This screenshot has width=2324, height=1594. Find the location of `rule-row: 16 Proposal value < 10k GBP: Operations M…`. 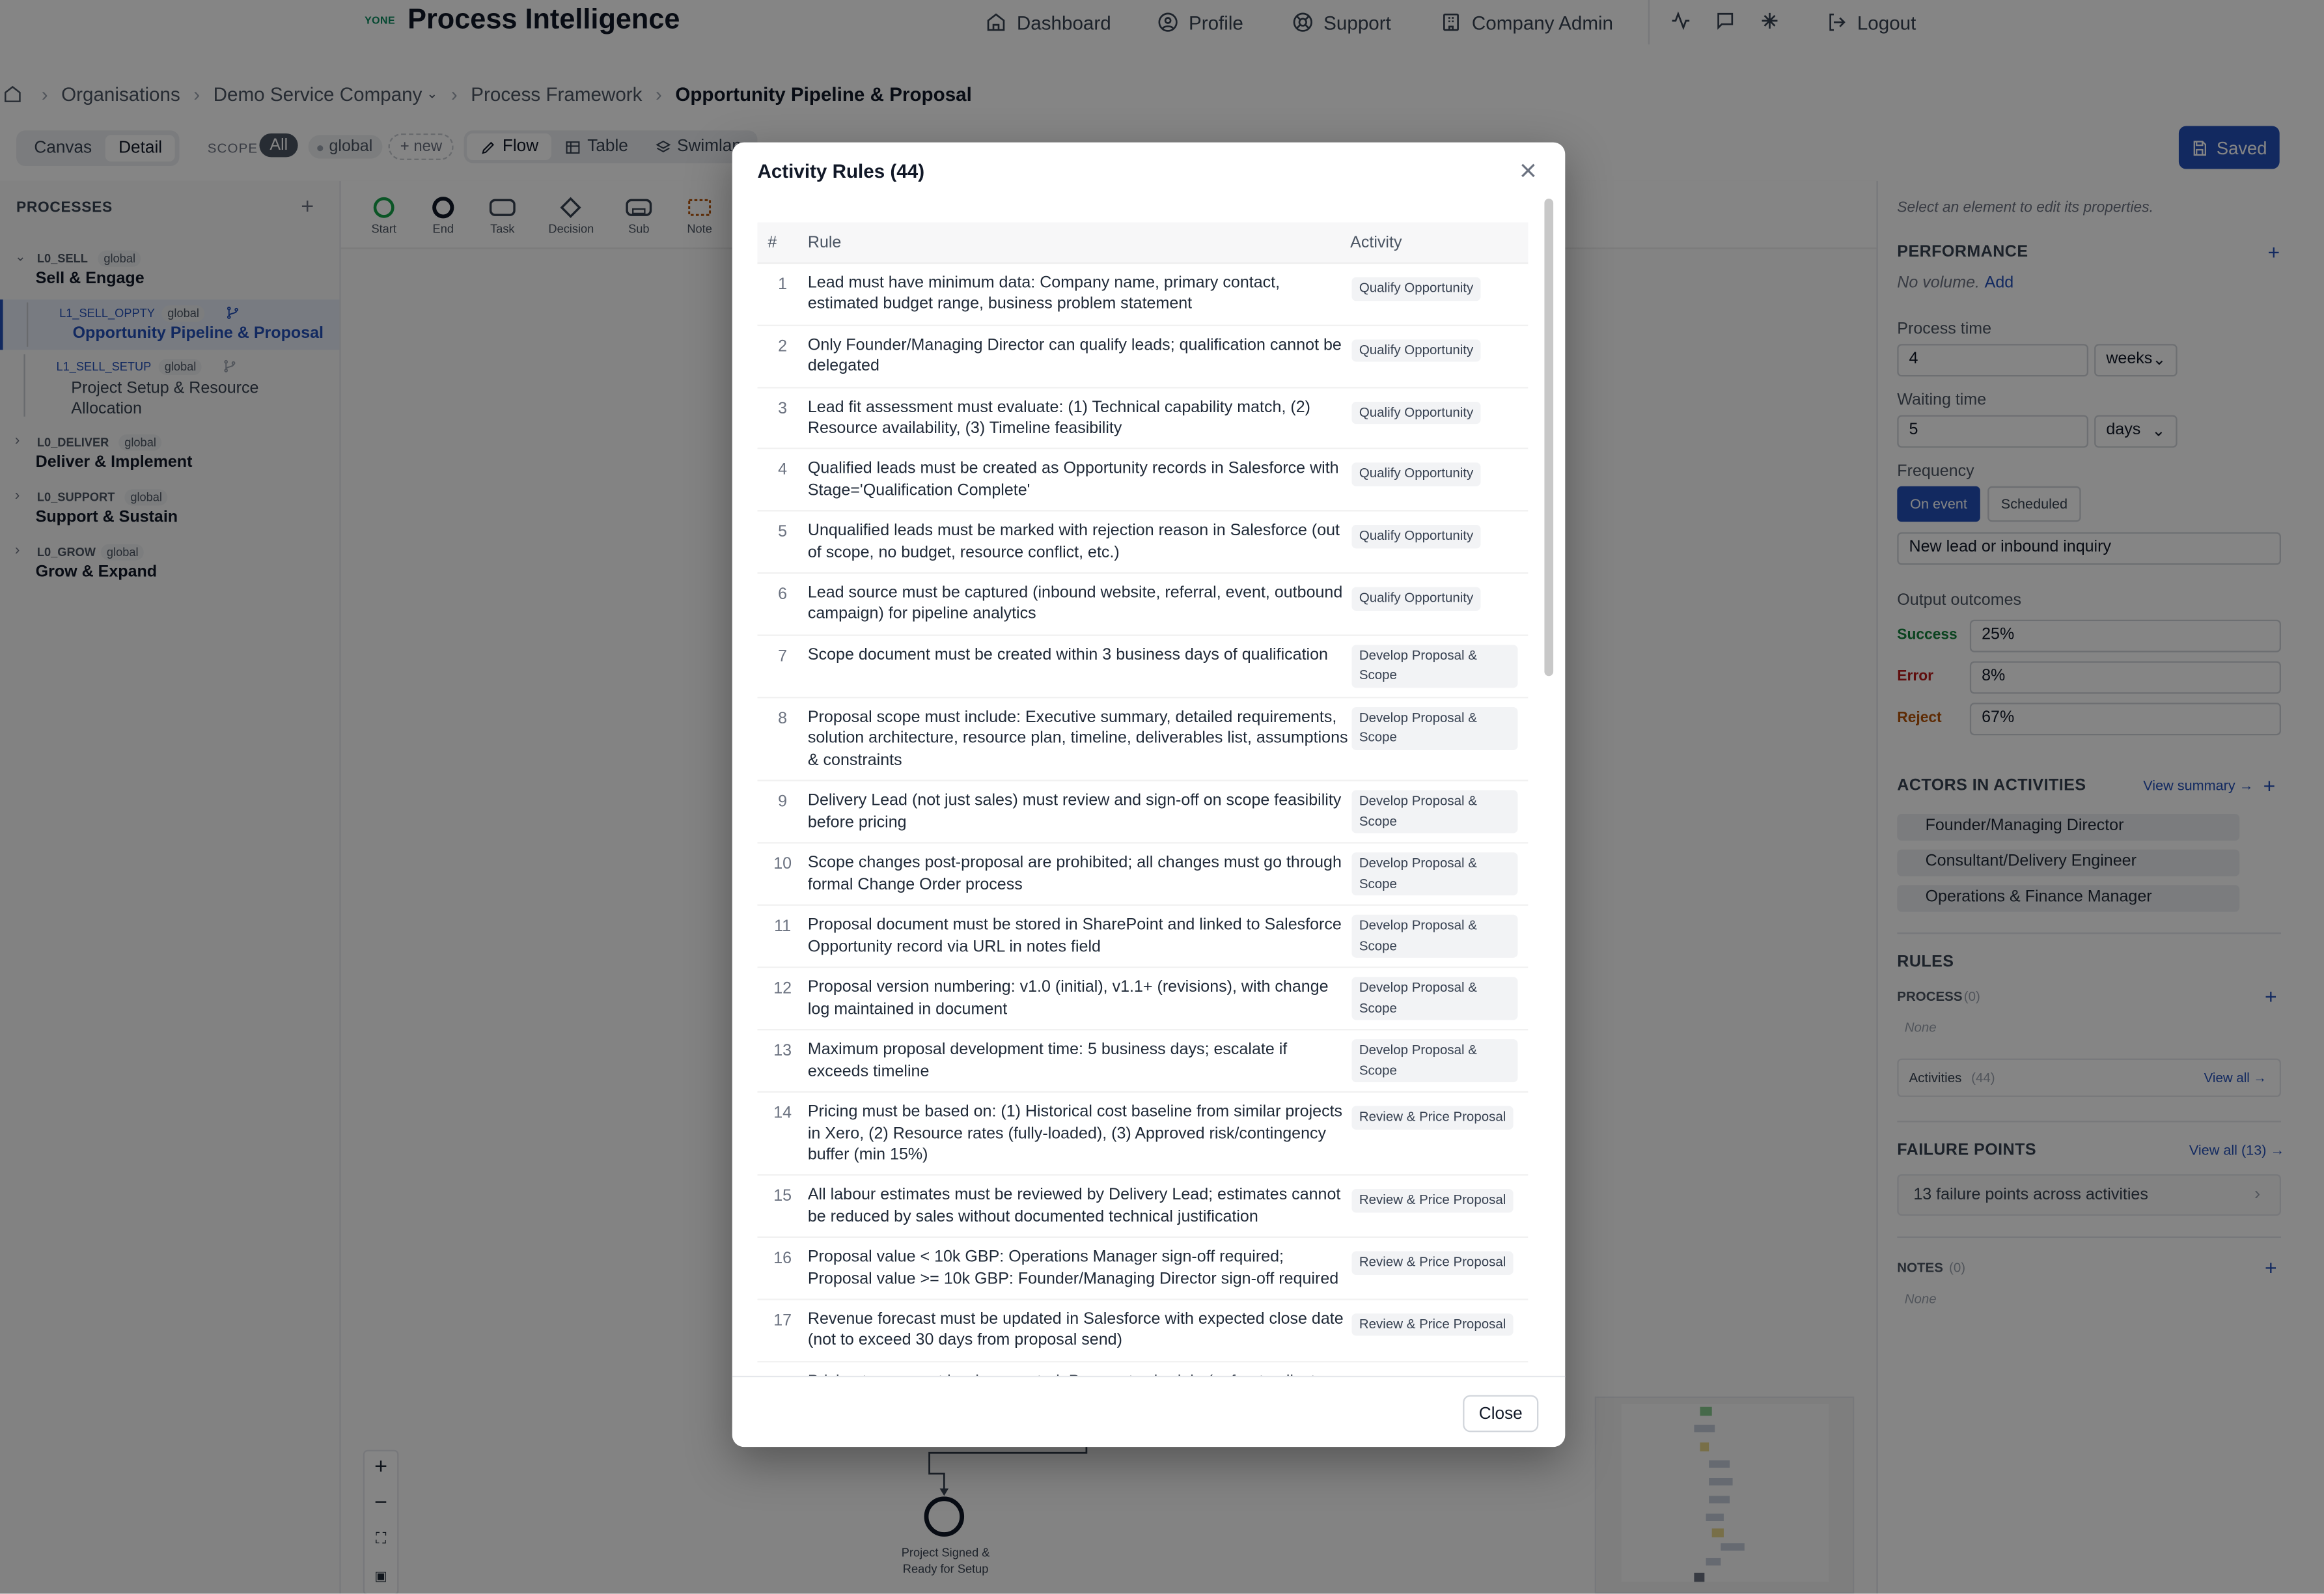

rule-row: 16 Proposal value < 10k GBP: Operations M… is located at coordinates (1143, 1269).